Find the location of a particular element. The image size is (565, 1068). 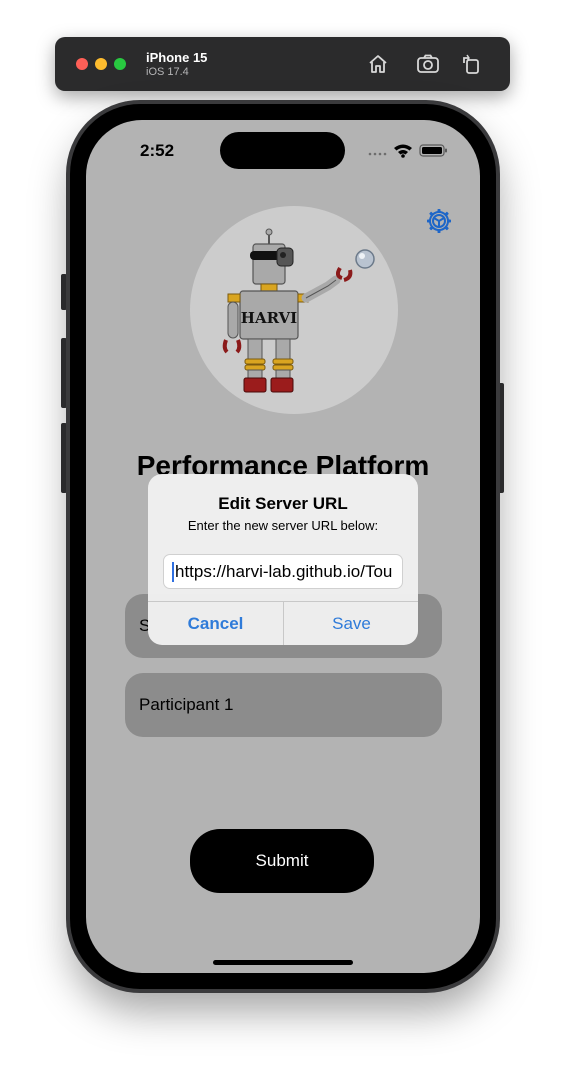

gear-icon is located at coordinates (439, 221).